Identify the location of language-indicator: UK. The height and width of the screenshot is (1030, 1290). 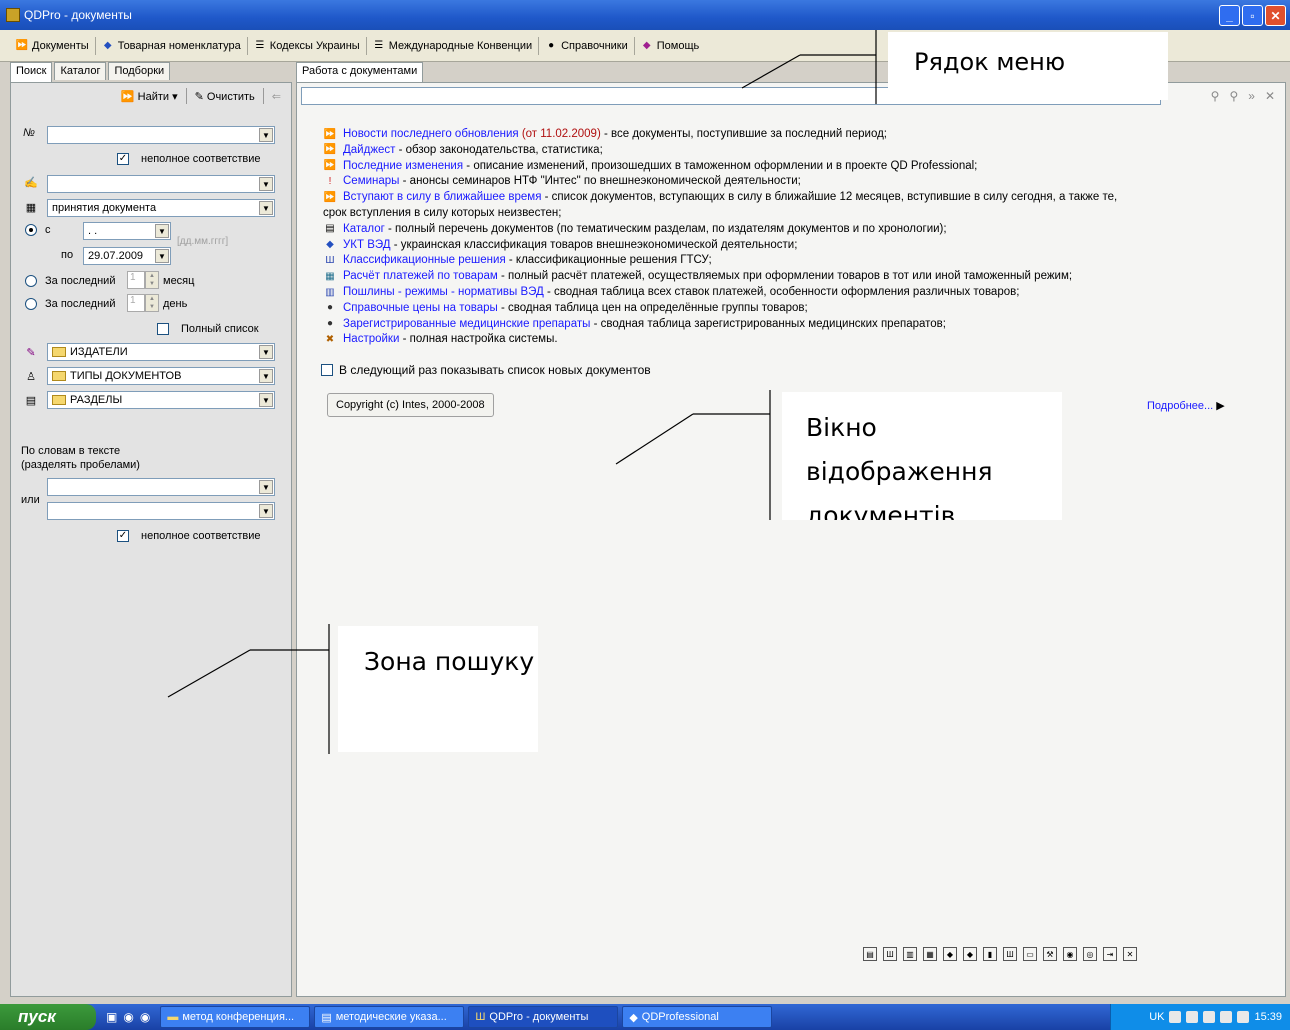
(1156, 1017).